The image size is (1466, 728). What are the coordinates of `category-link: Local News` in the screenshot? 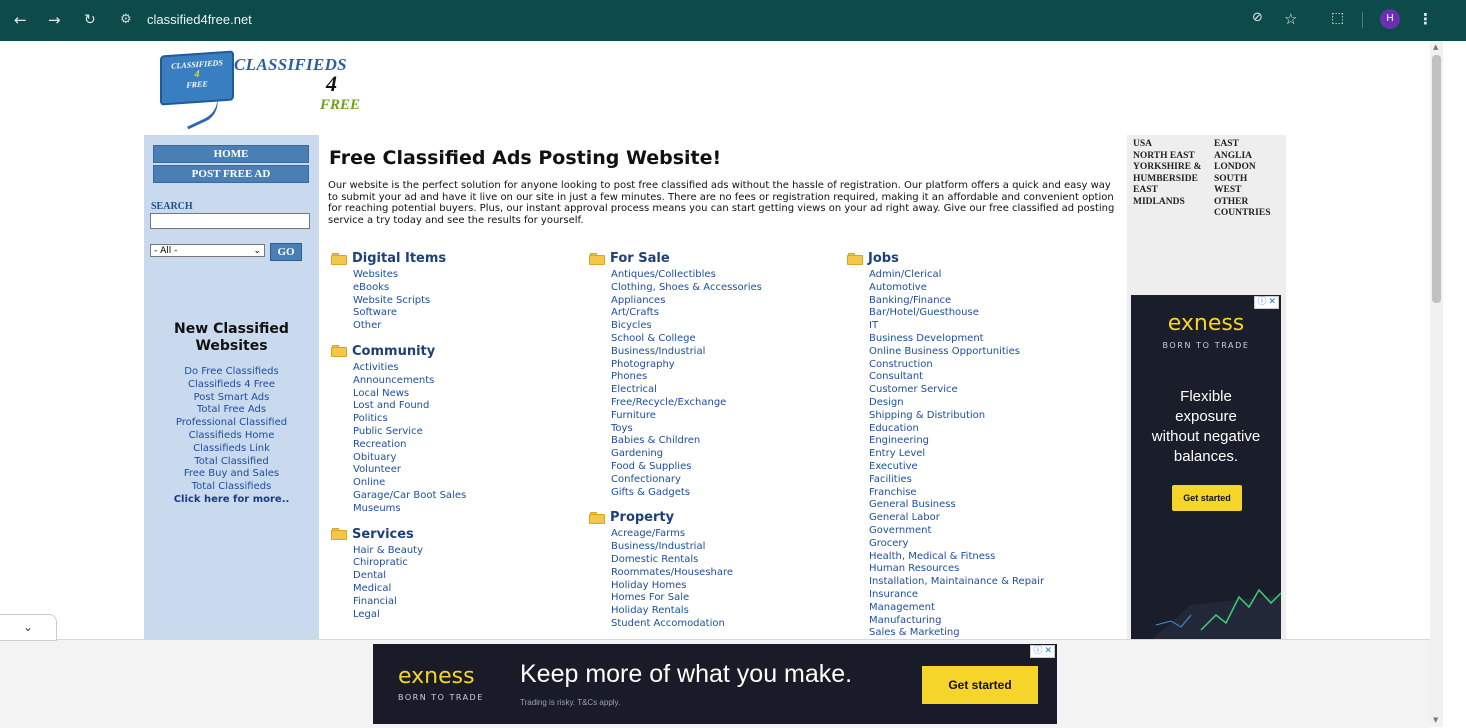 It's located at (467, 394).